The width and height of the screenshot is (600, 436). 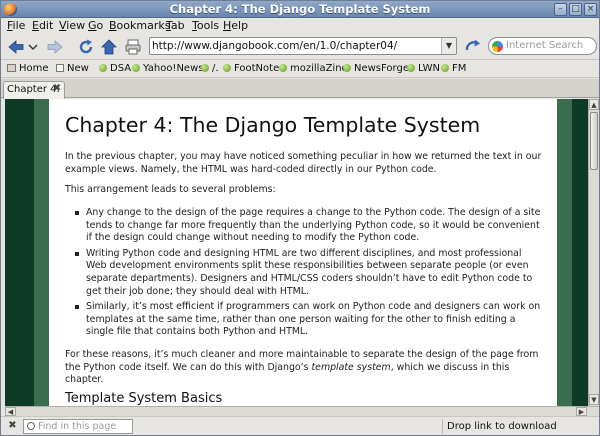 I want to click on conclusion-emphasis: template system, so click(x=351, y=367).